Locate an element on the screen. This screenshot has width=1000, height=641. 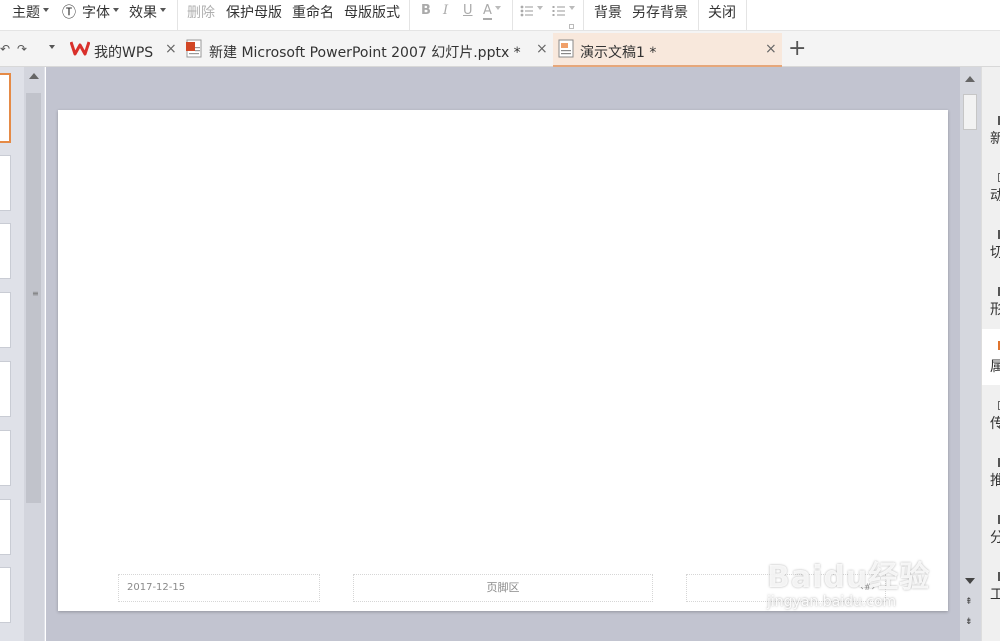
add-tab-icon: + is located at coordinates (797, 49).